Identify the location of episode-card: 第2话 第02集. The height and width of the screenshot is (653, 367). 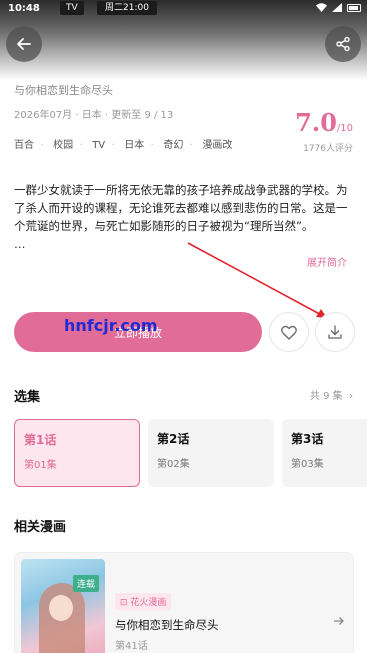
(211, 453).